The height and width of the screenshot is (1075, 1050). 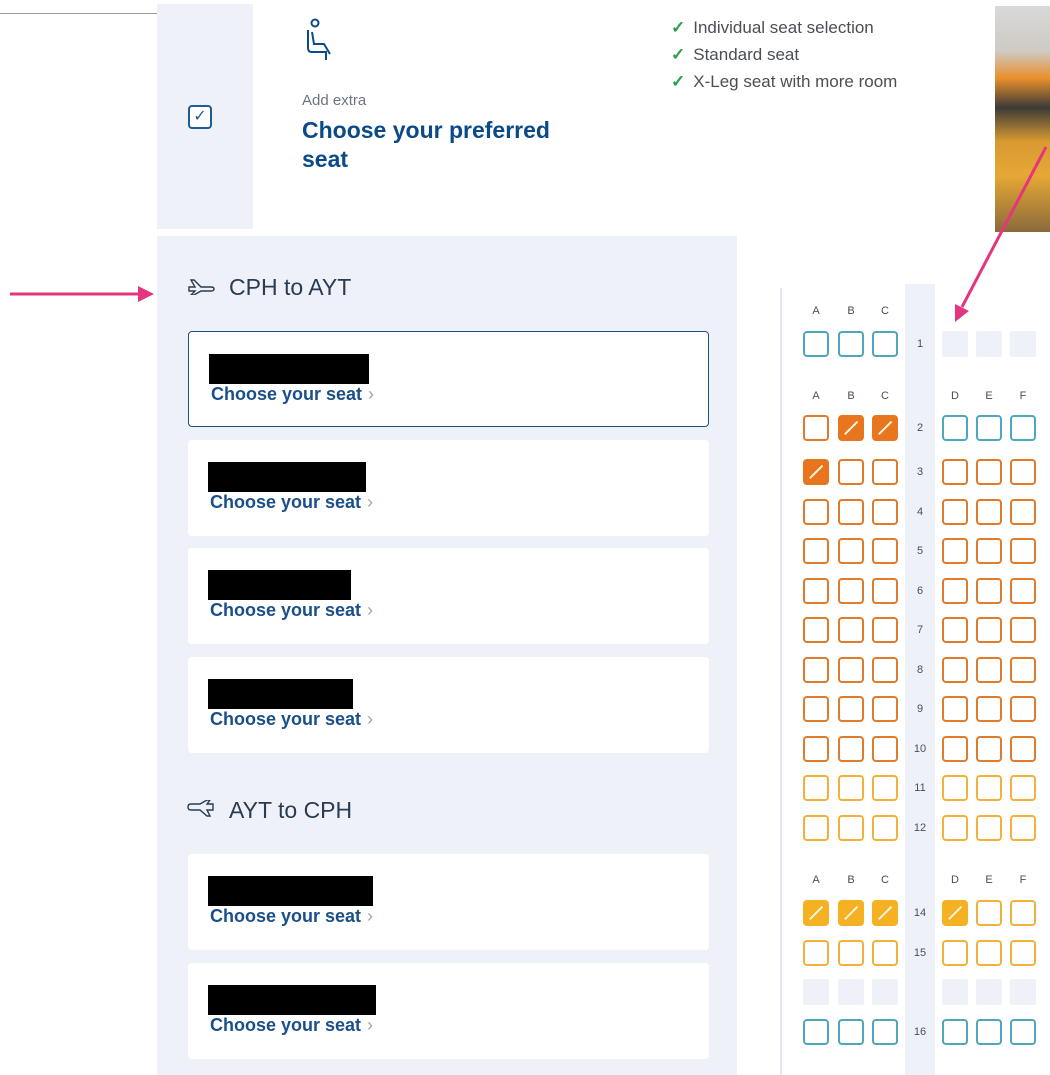 I want to click on add-extra-checkbox: ✓, so click(x=200, y=117).